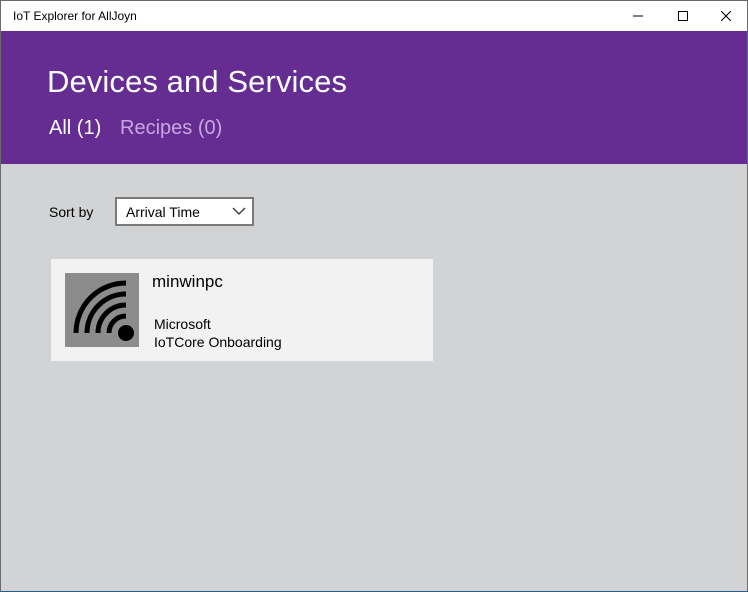  Describe the element at coordinates (239, 211) in the screenshot. I see `chevron-down-icon` at that location.